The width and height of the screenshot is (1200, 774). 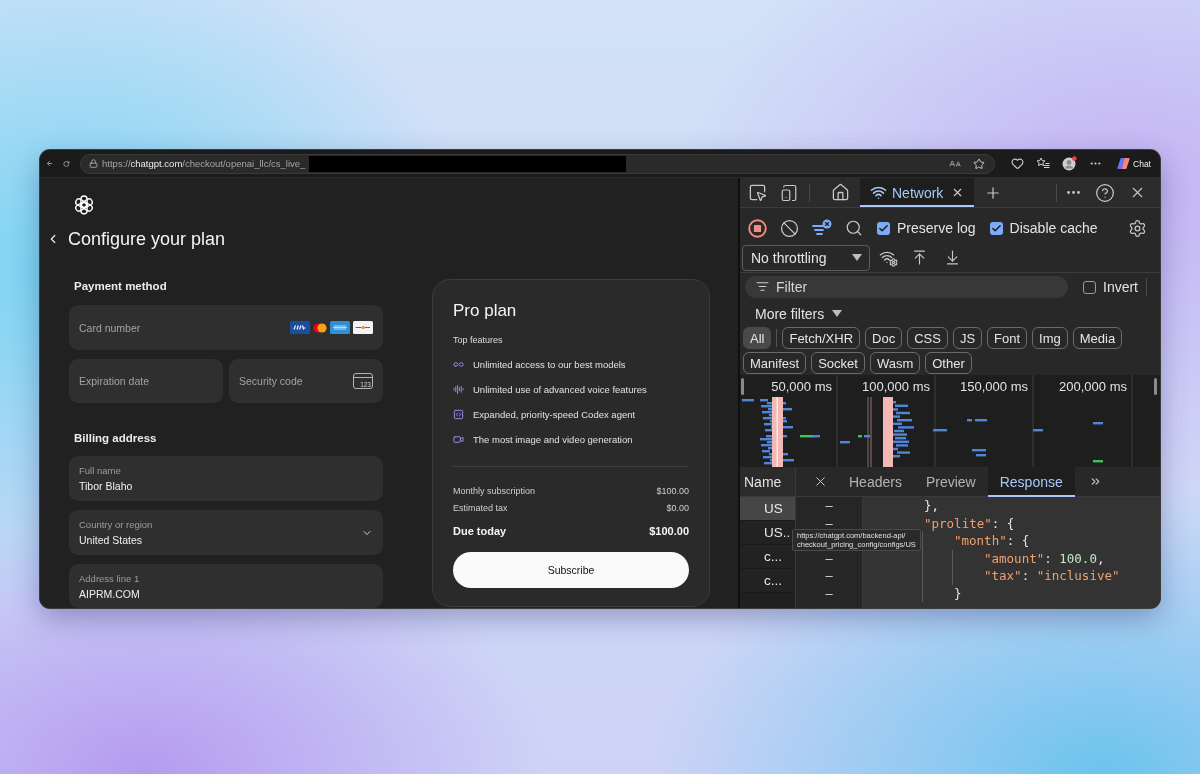 I want to click on features-heading: Top features, so click(x=478, y=340).